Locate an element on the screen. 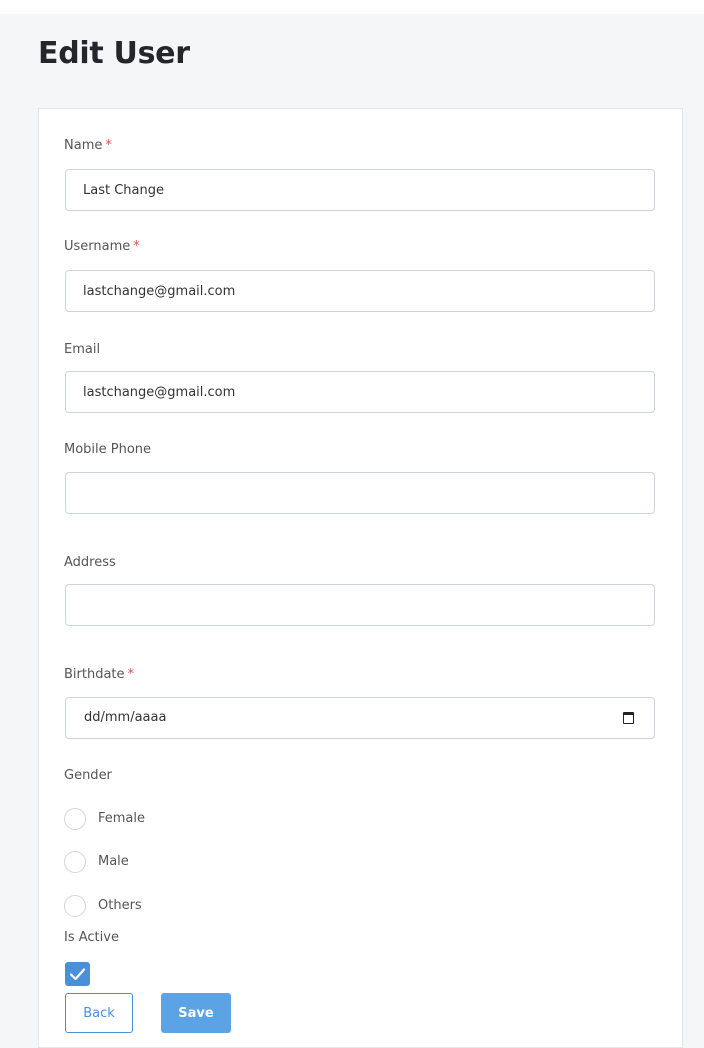 The image size is (704, 1048). radio-label-others: Others is located at coordinates (120, 905).